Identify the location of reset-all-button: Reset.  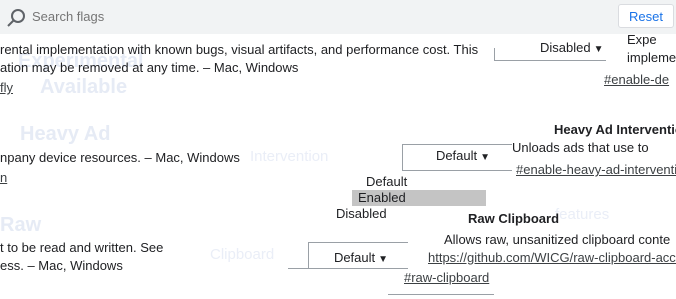
(646, 16).